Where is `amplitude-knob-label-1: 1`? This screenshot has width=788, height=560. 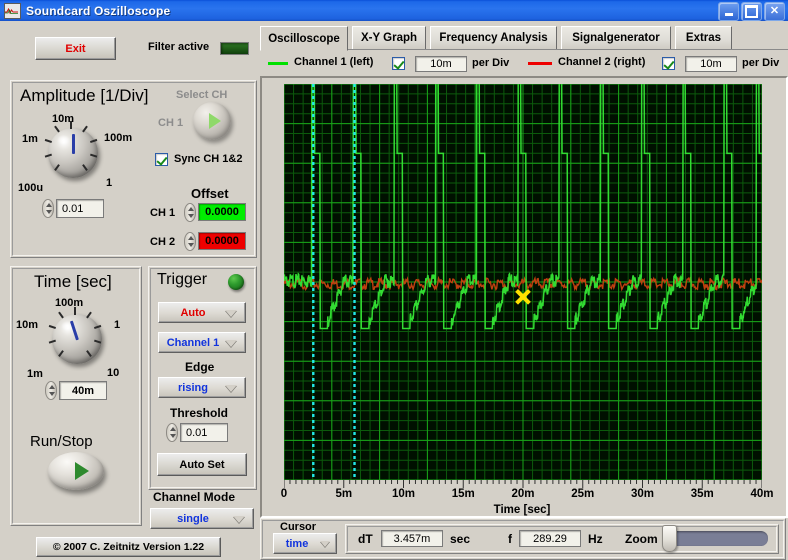
amplitude-knob-label-1: 1 is located at coordinates (109, 183).